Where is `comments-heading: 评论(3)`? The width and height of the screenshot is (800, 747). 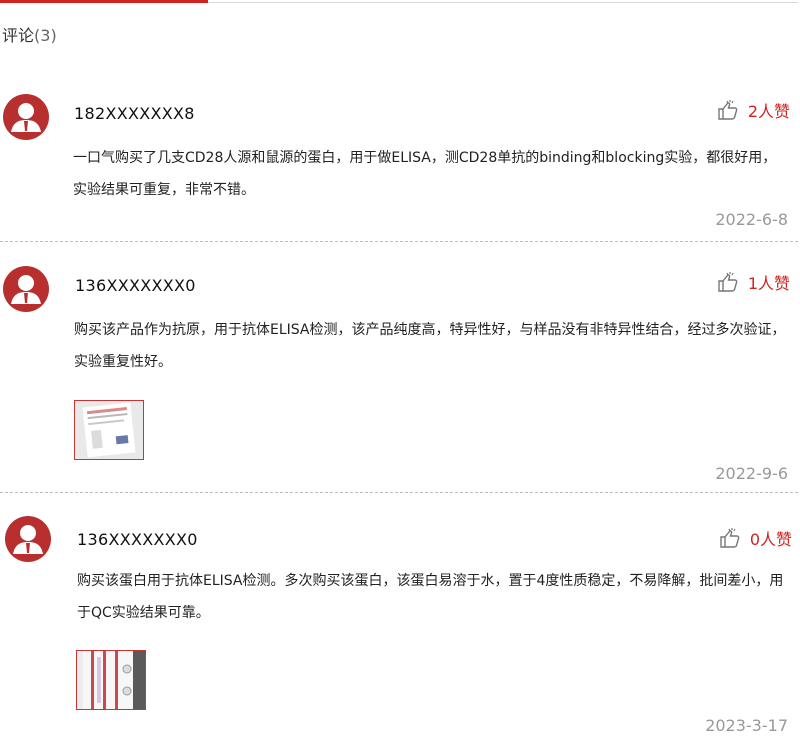 comments-heading: 评论(3) is located at coordinates (29, 34).